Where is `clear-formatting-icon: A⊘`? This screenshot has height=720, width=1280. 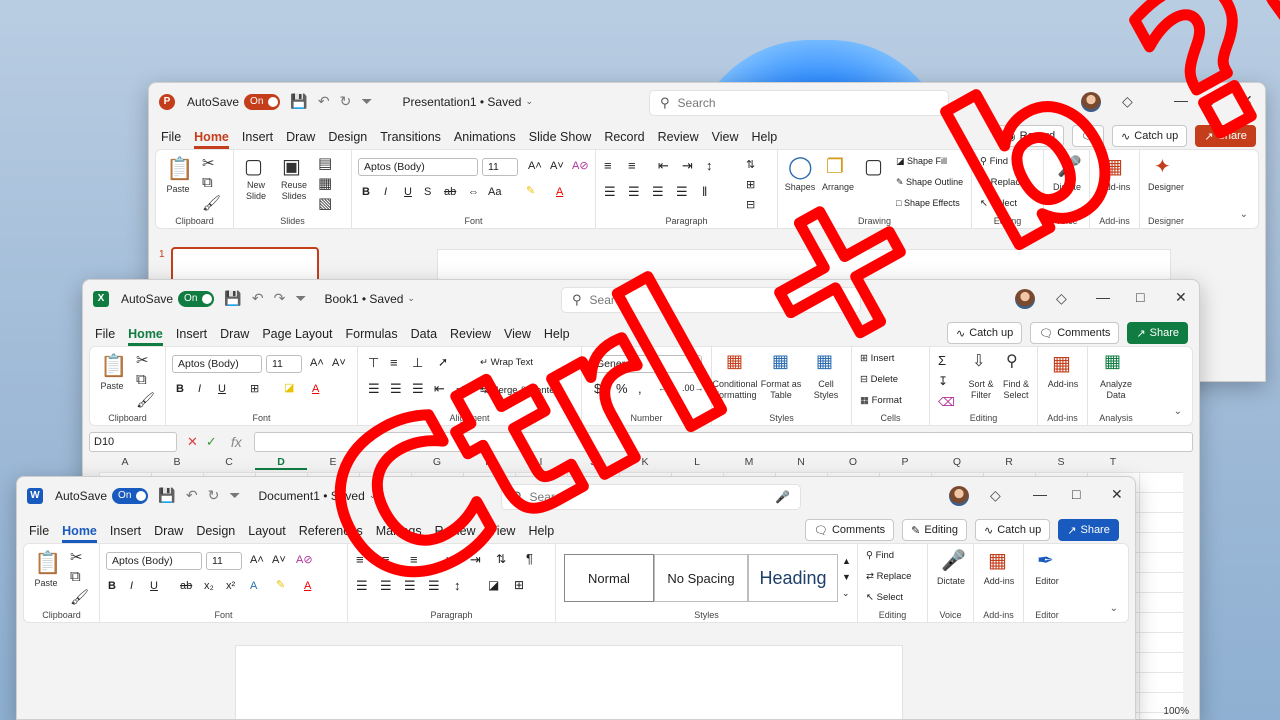
clear-formatting-icon: A⊘ is located at coordinates (580, 165).